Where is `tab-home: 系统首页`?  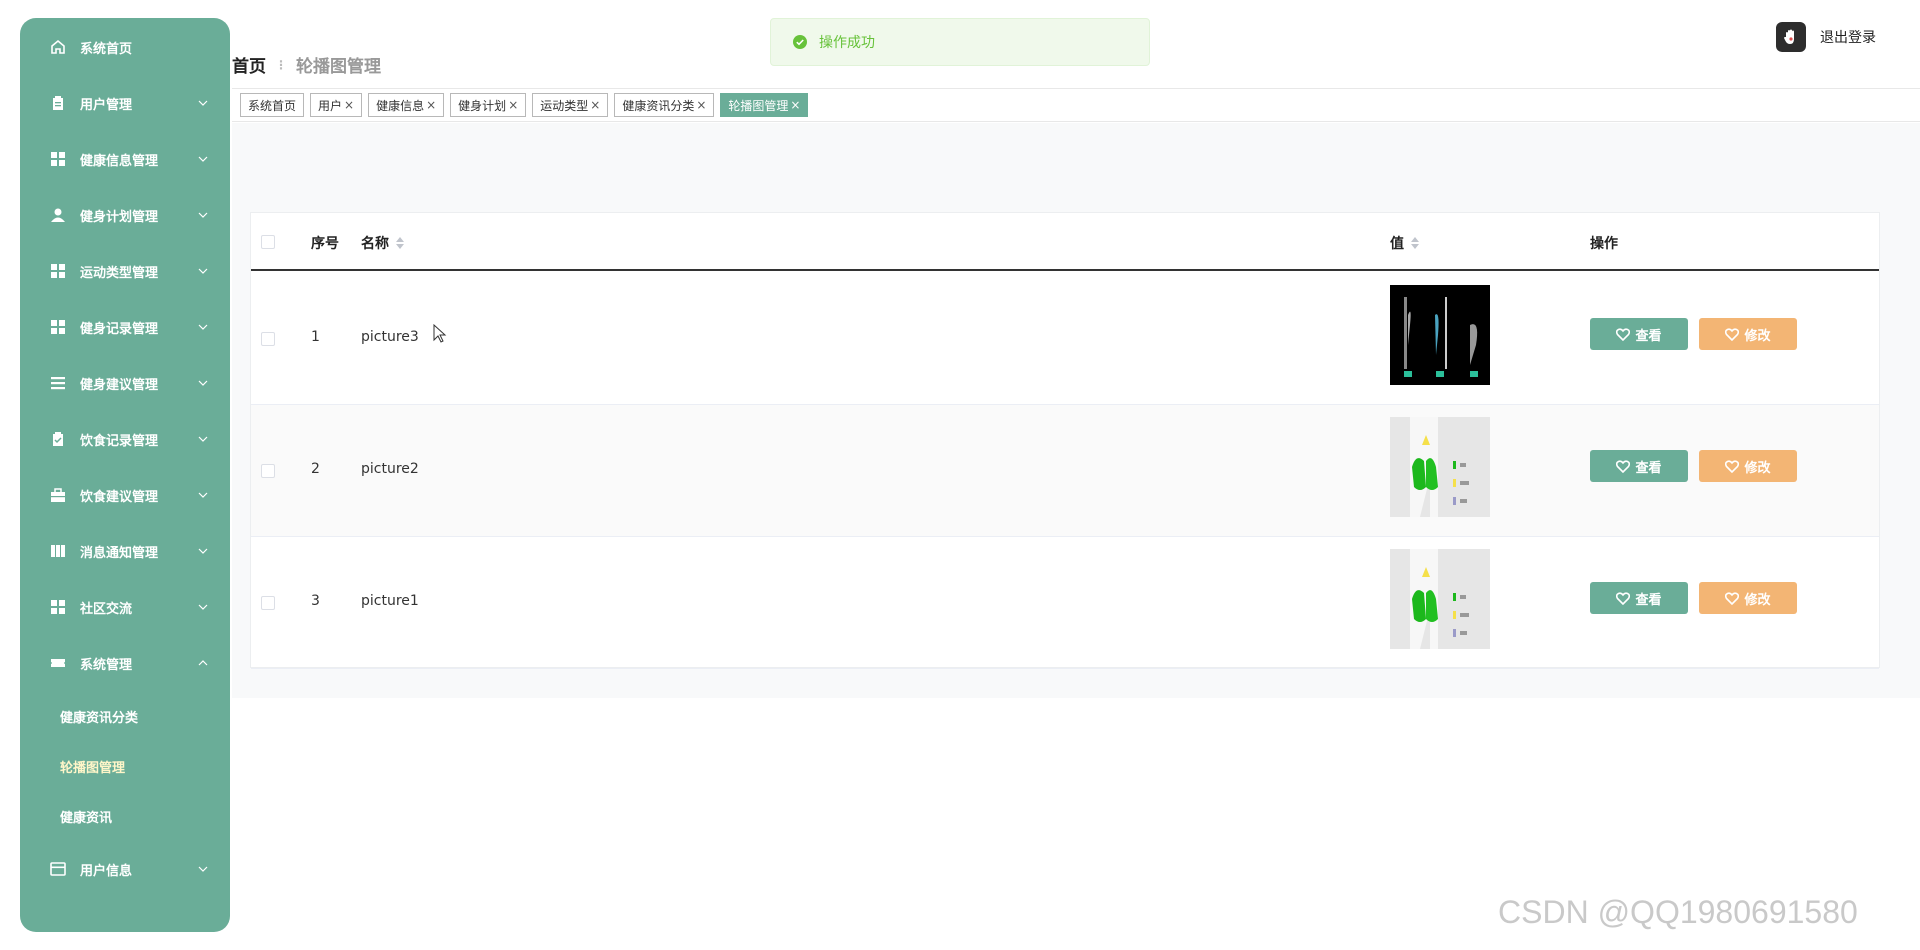 tab-home: 系统首页 is located at coordinates (272, 105).